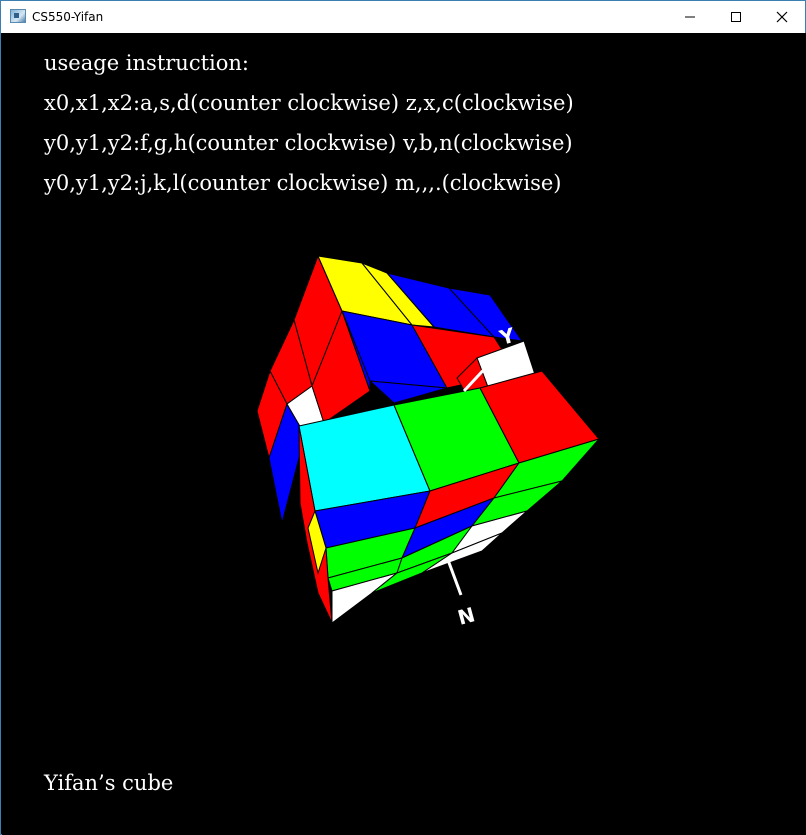 This screenshot has height=835, width=806. What do you see at coordinates (109, 783) in the screenshot?
I see `footer-label: Yifan’s cube` at bounding box center [109, 783].